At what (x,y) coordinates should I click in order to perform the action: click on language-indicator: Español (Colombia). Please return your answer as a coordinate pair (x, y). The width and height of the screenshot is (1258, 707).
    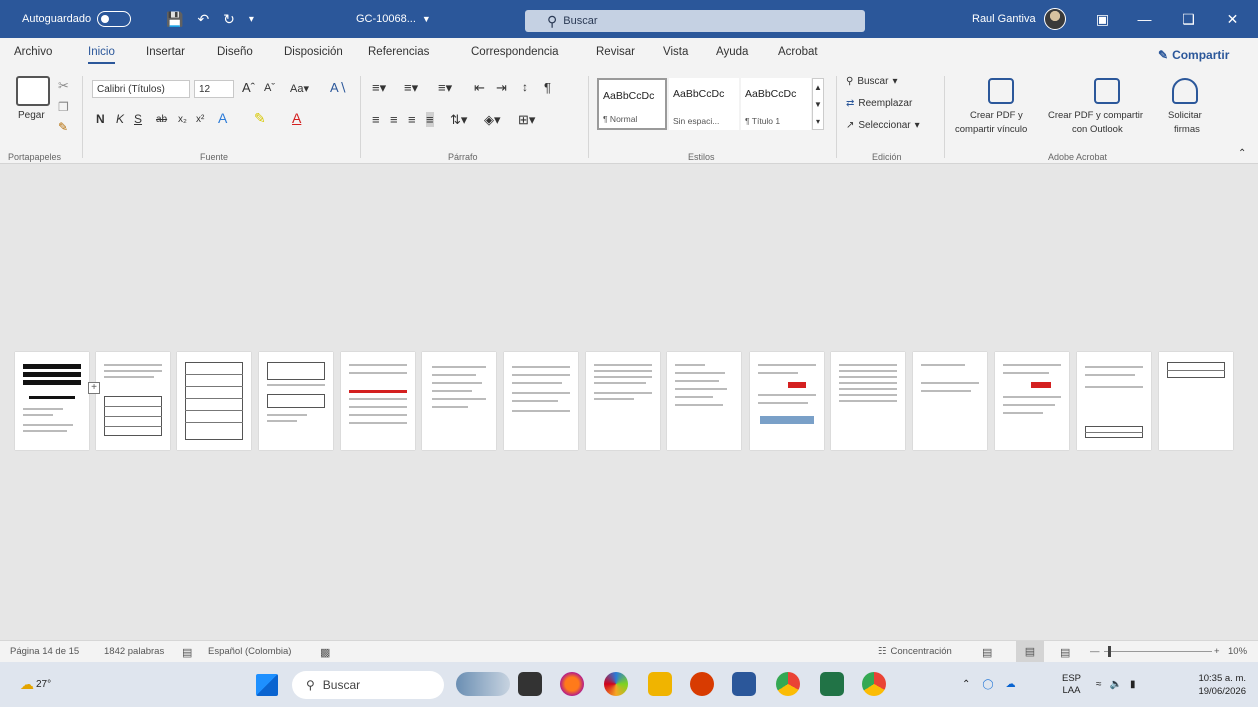
    Looking at the image, I should click on (249, 651).